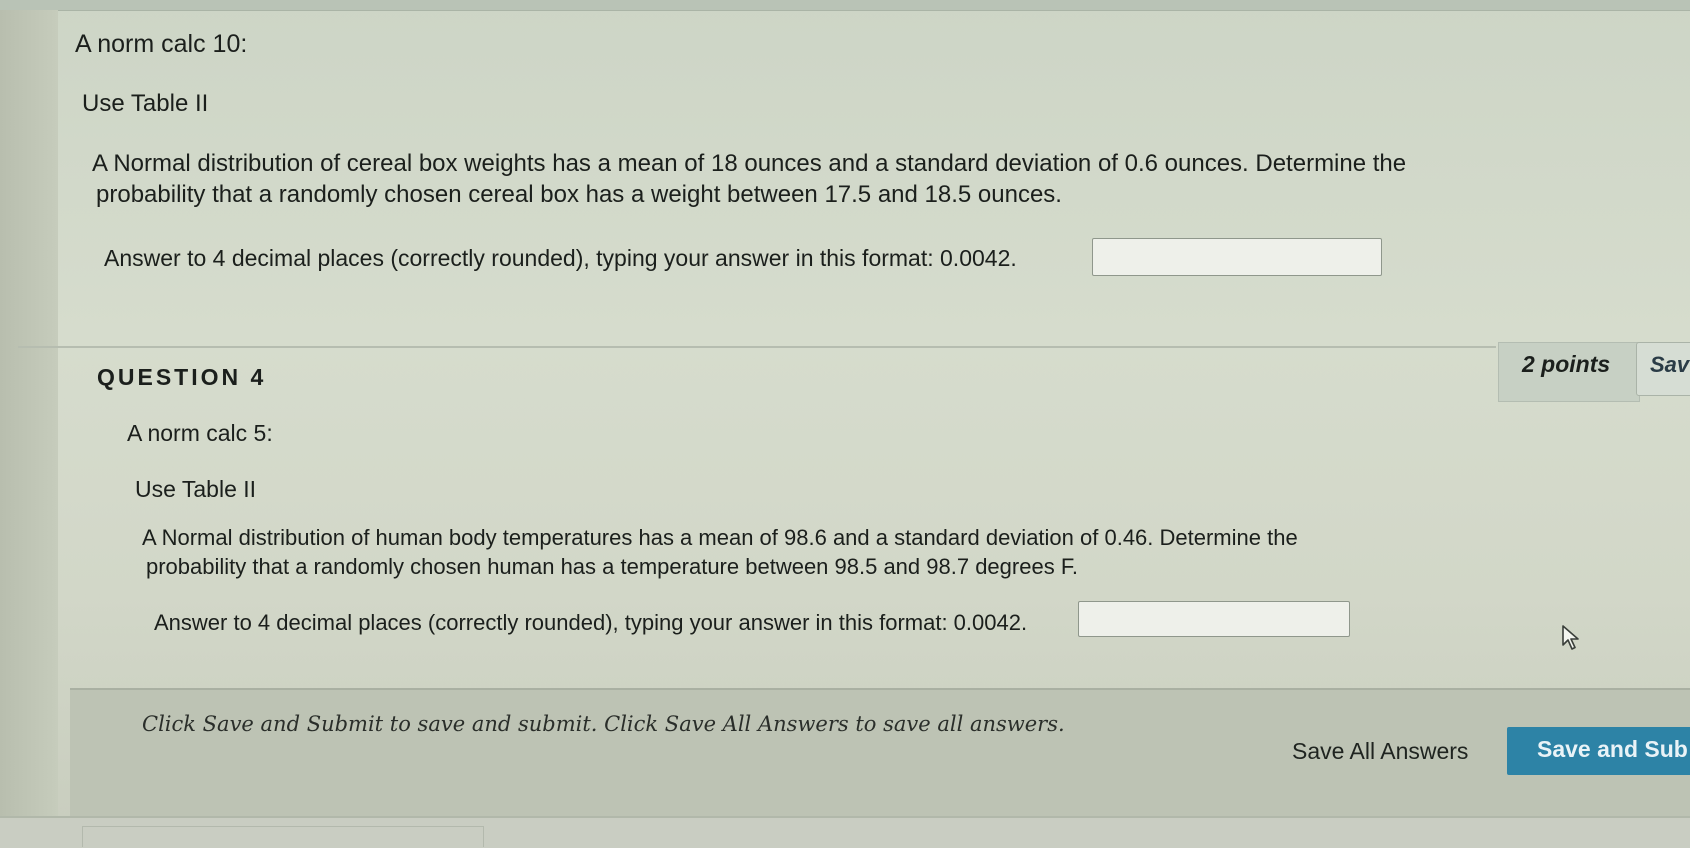 The width and height of the screenshot is (1690, 848). What do you see at coordinates (845, 5) in the screenshot?
I see `top-bar` at bounding box center [845, 5].